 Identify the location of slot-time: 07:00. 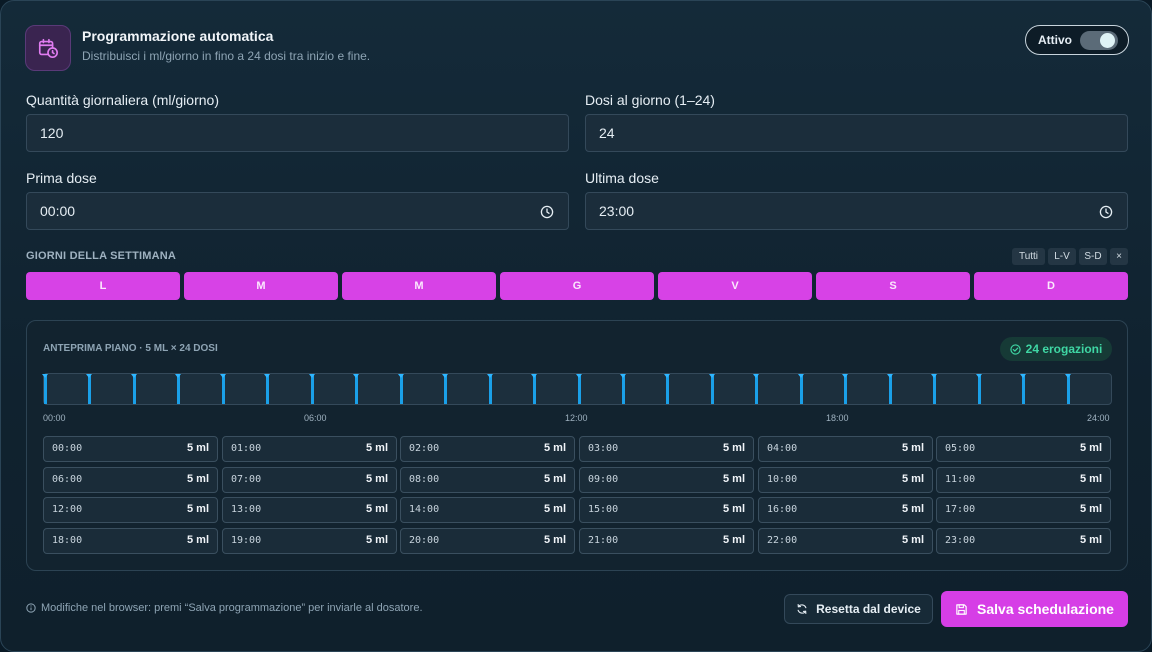
(246, 479).